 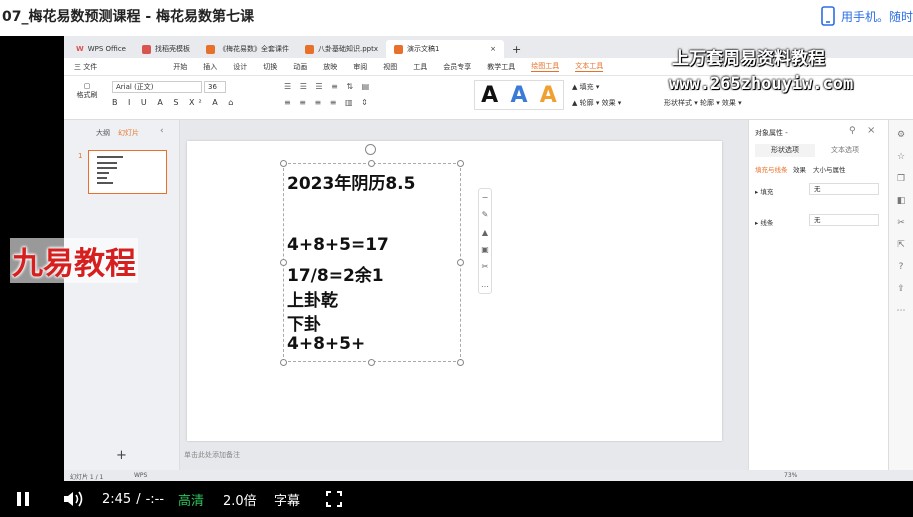 What do you see at coordinates (901, 223) in the screenshot?
I see `scissors-icon: ✂` at bounding box center [901, 223].